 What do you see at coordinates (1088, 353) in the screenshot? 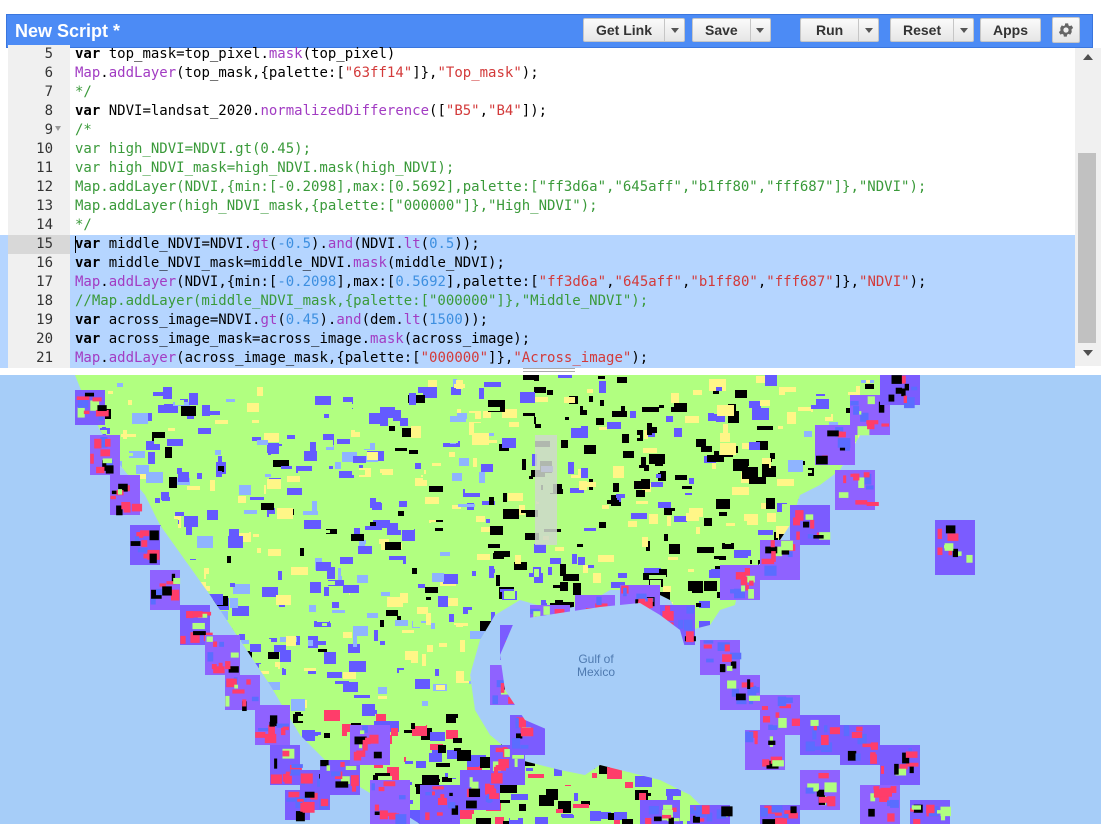
I see `scroll-down-icon` at bounding box center [1088, 353].